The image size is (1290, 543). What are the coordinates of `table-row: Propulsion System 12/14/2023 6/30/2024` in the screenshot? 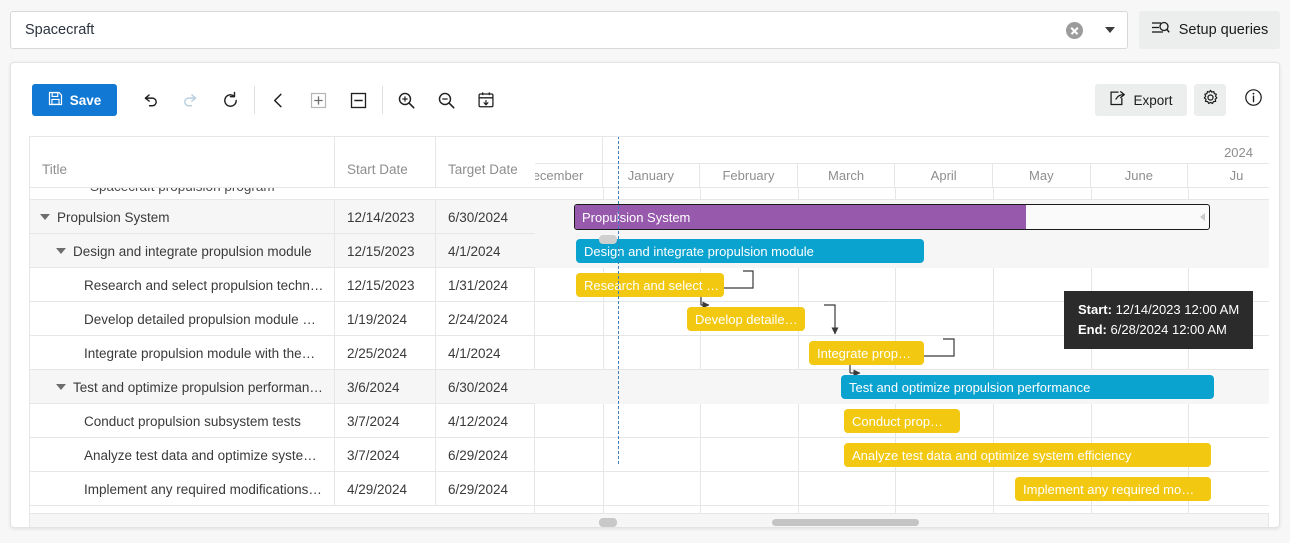 It's located at (282, 217).